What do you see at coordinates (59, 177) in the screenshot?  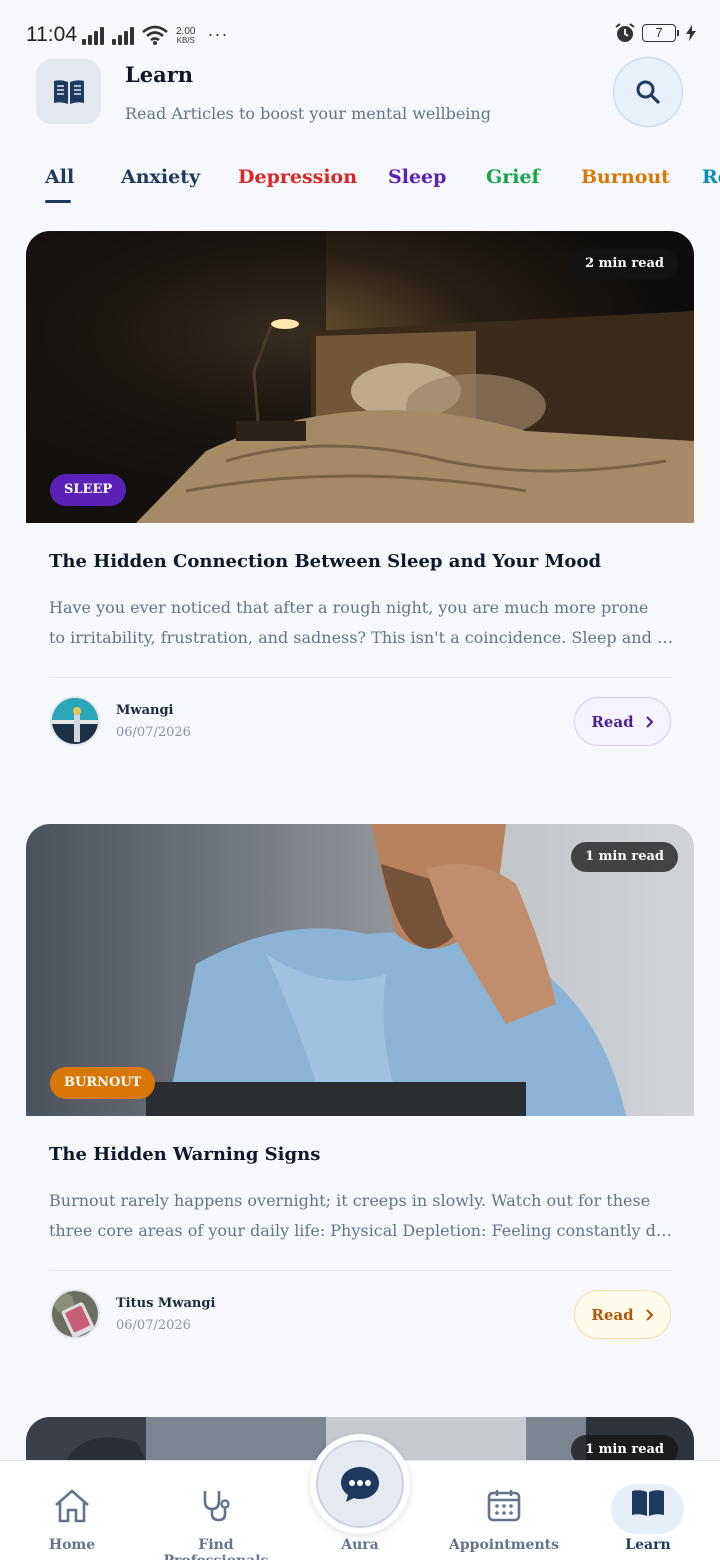 I see `tab-all: All` at bounding box center [59, 177].